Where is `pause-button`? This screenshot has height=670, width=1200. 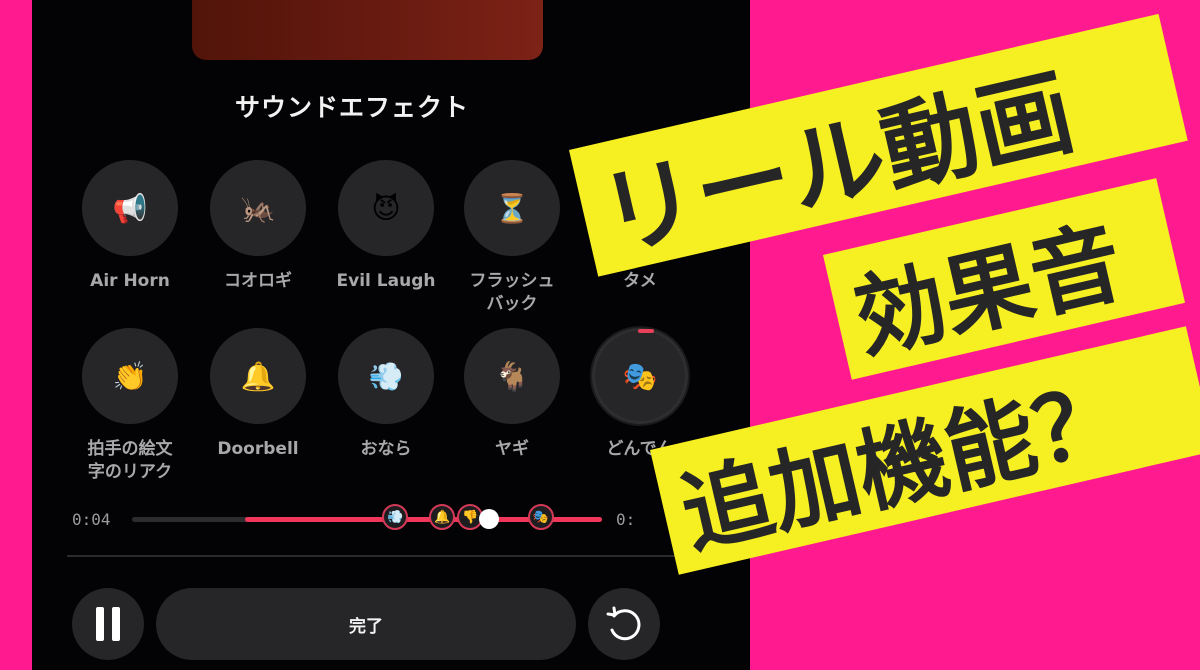
pause-button is located at coordinates (108, 624).